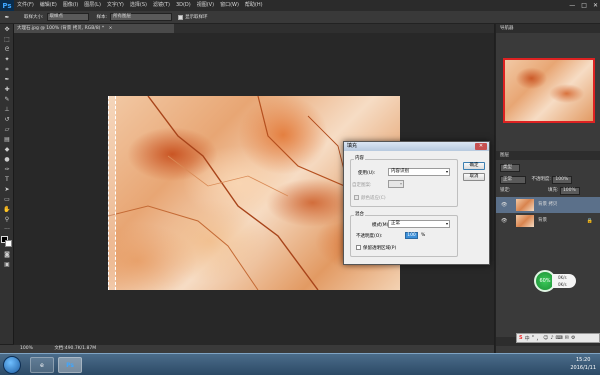 This screenshot has height=375, width=600. What do you see at coordinates (138, 5) in the screenshot?
I see `menu-select: 选择(S)` at bounding box center [138, 5].